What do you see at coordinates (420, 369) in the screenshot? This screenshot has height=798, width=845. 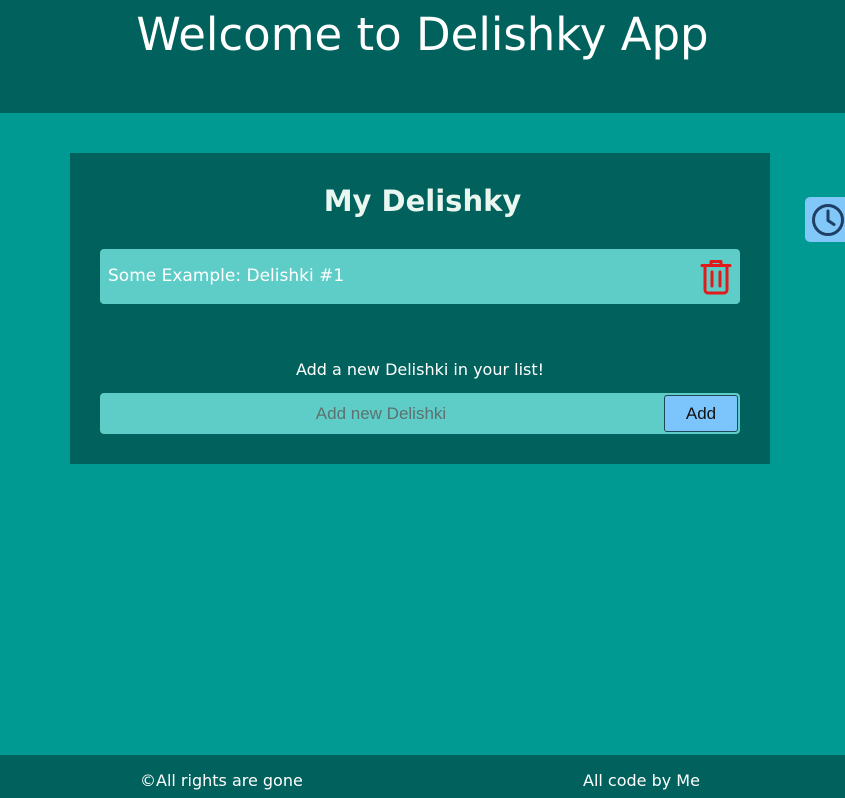 I see `add-prompt: Add a new Delishki in your list!` at bounding box center [420, 369].